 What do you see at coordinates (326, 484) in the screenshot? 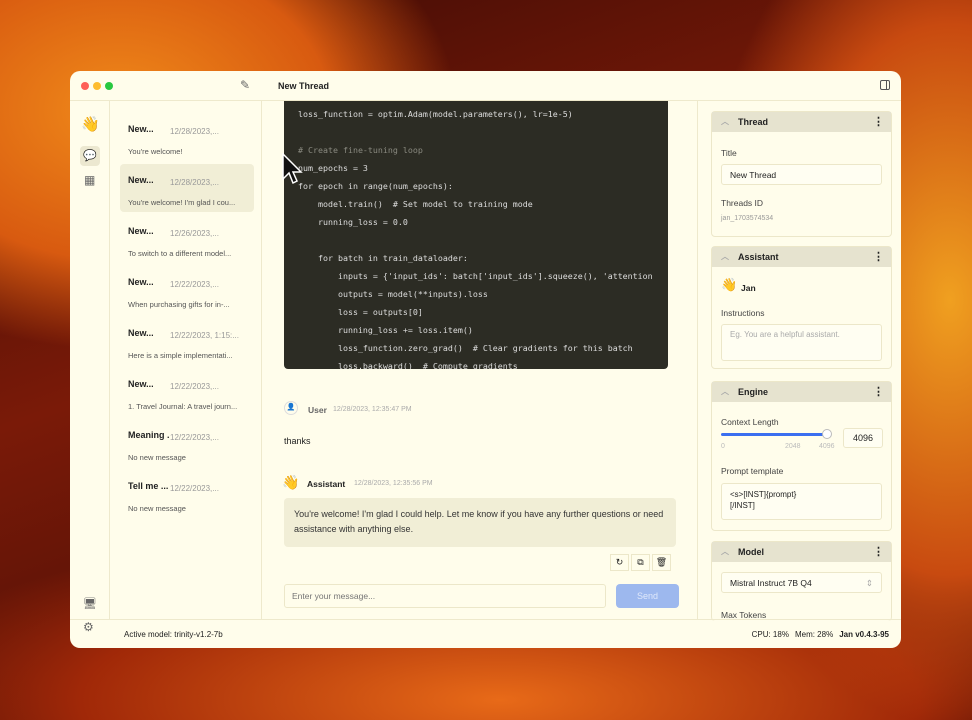
I see `message-author: Assistant` at bounding box center [326, 484].